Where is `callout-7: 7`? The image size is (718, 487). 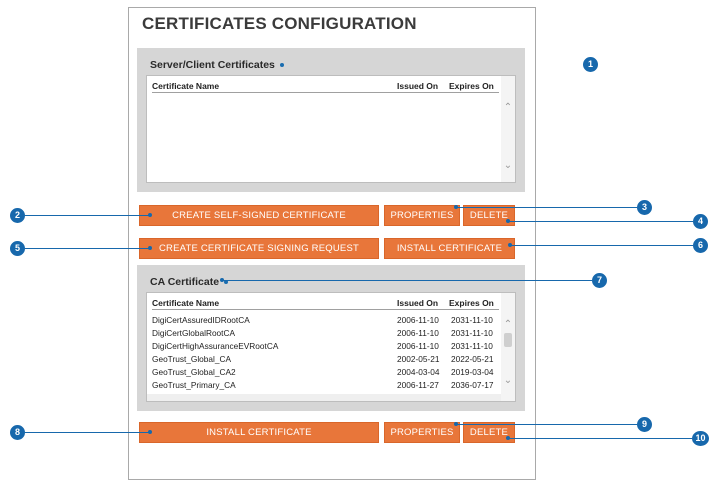 callout-7: 7 is located at coordinates (599, 280).